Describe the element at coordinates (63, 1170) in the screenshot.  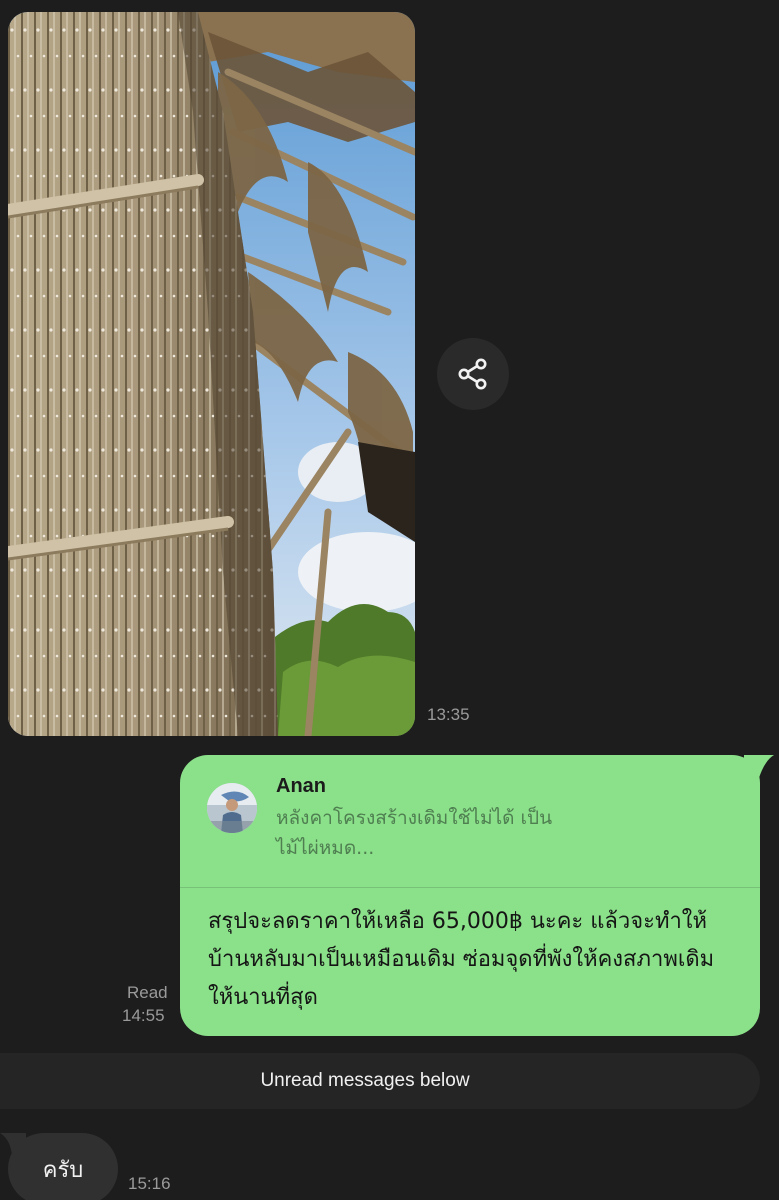
I see `received-message-text: ครับ` at that location.